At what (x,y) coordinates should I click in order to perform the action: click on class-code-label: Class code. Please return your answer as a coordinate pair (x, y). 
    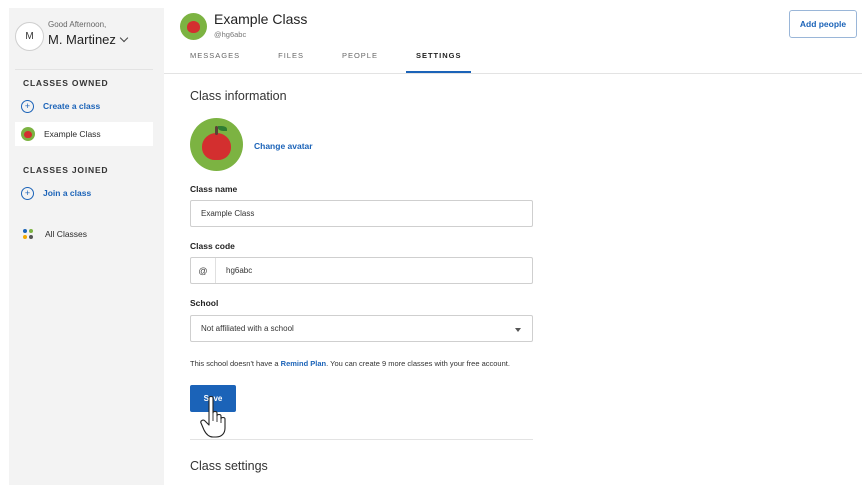
    Looking at the image, I should click on (212, 246).